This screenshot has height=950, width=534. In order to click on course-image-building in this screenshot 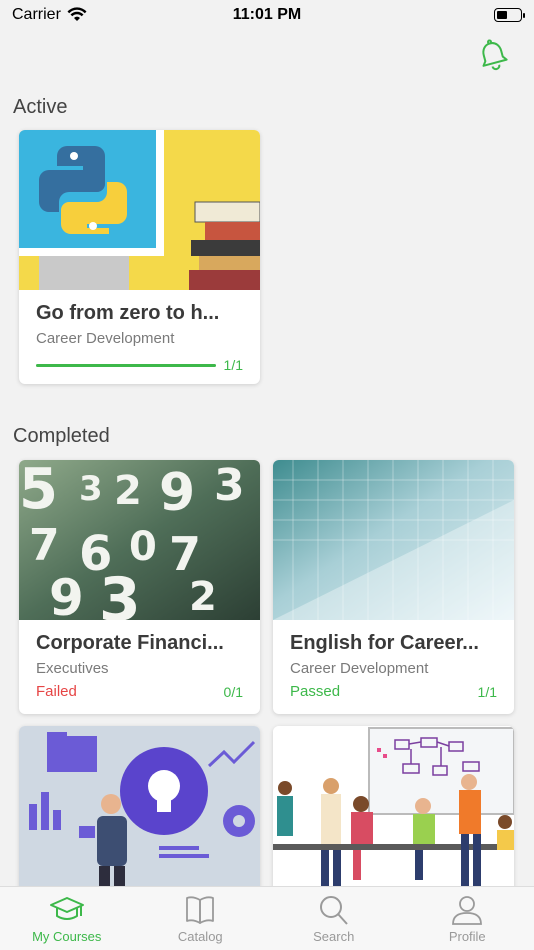, I will do `click(393, 540)`.